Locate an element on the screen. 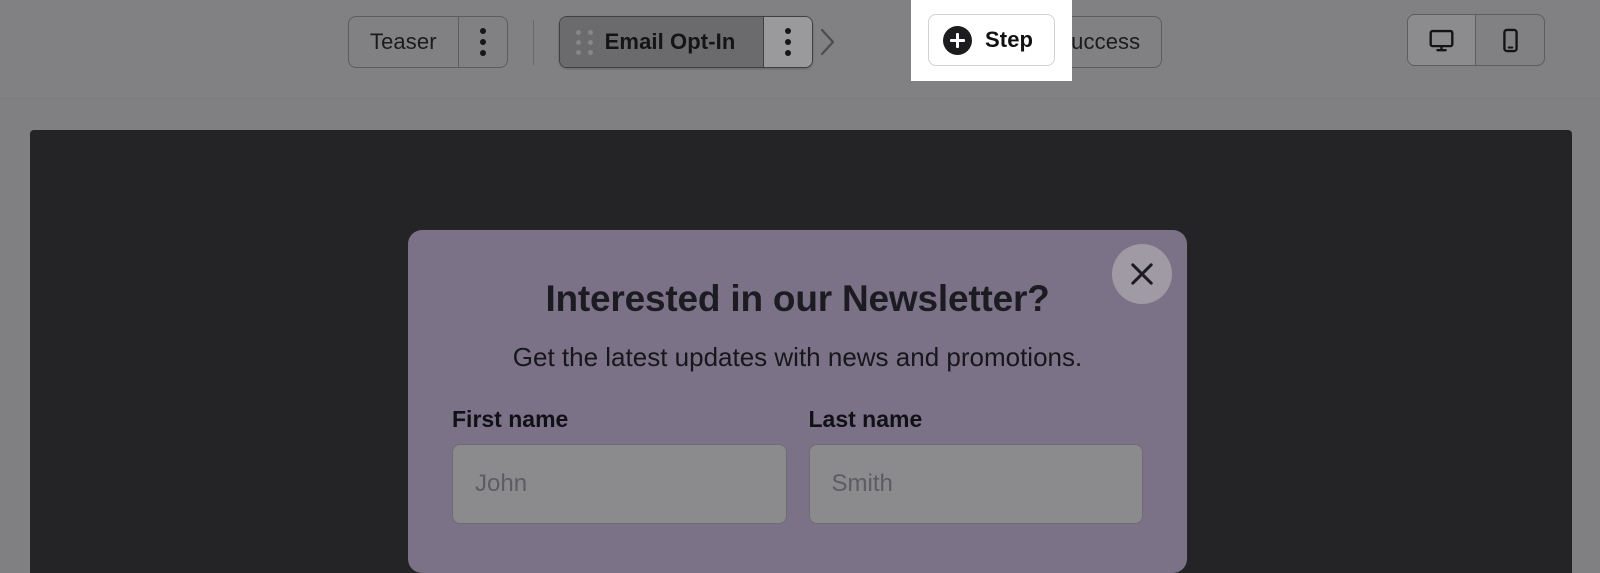  step-item-teaser: Teaser is located at coordinates (428, 42).